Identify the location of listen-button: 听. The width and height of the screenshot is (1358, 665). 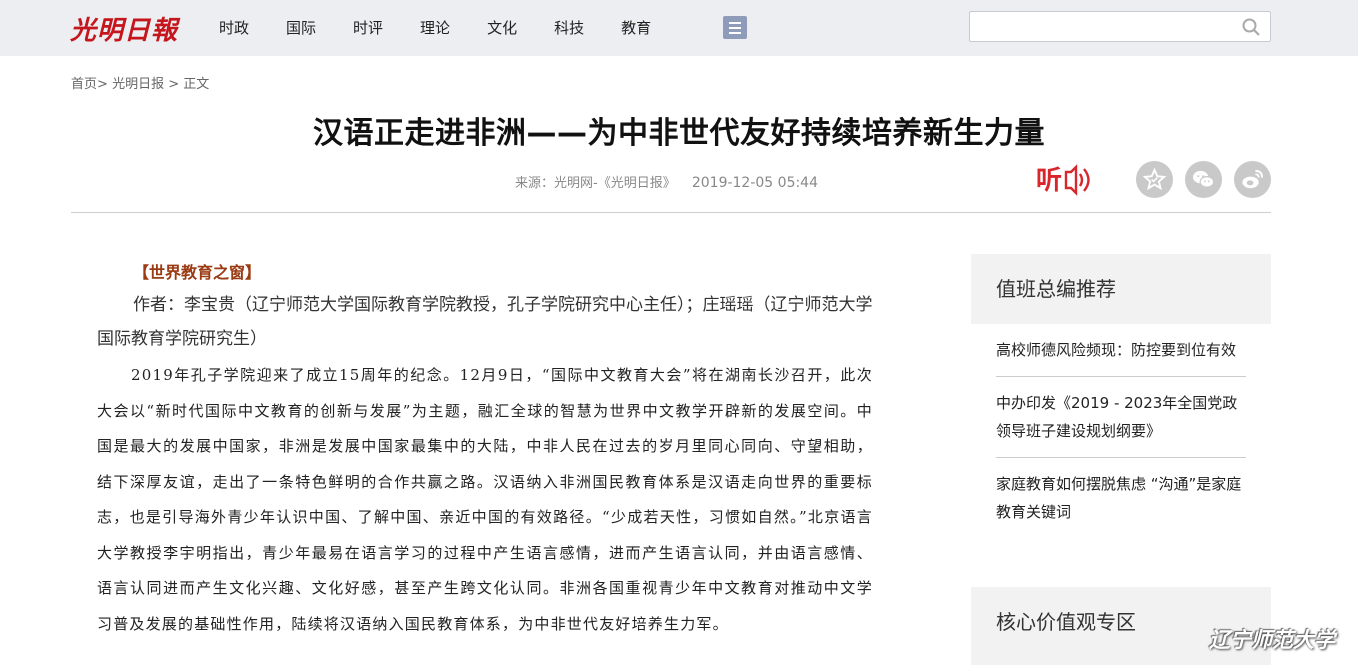
(1065, 180).